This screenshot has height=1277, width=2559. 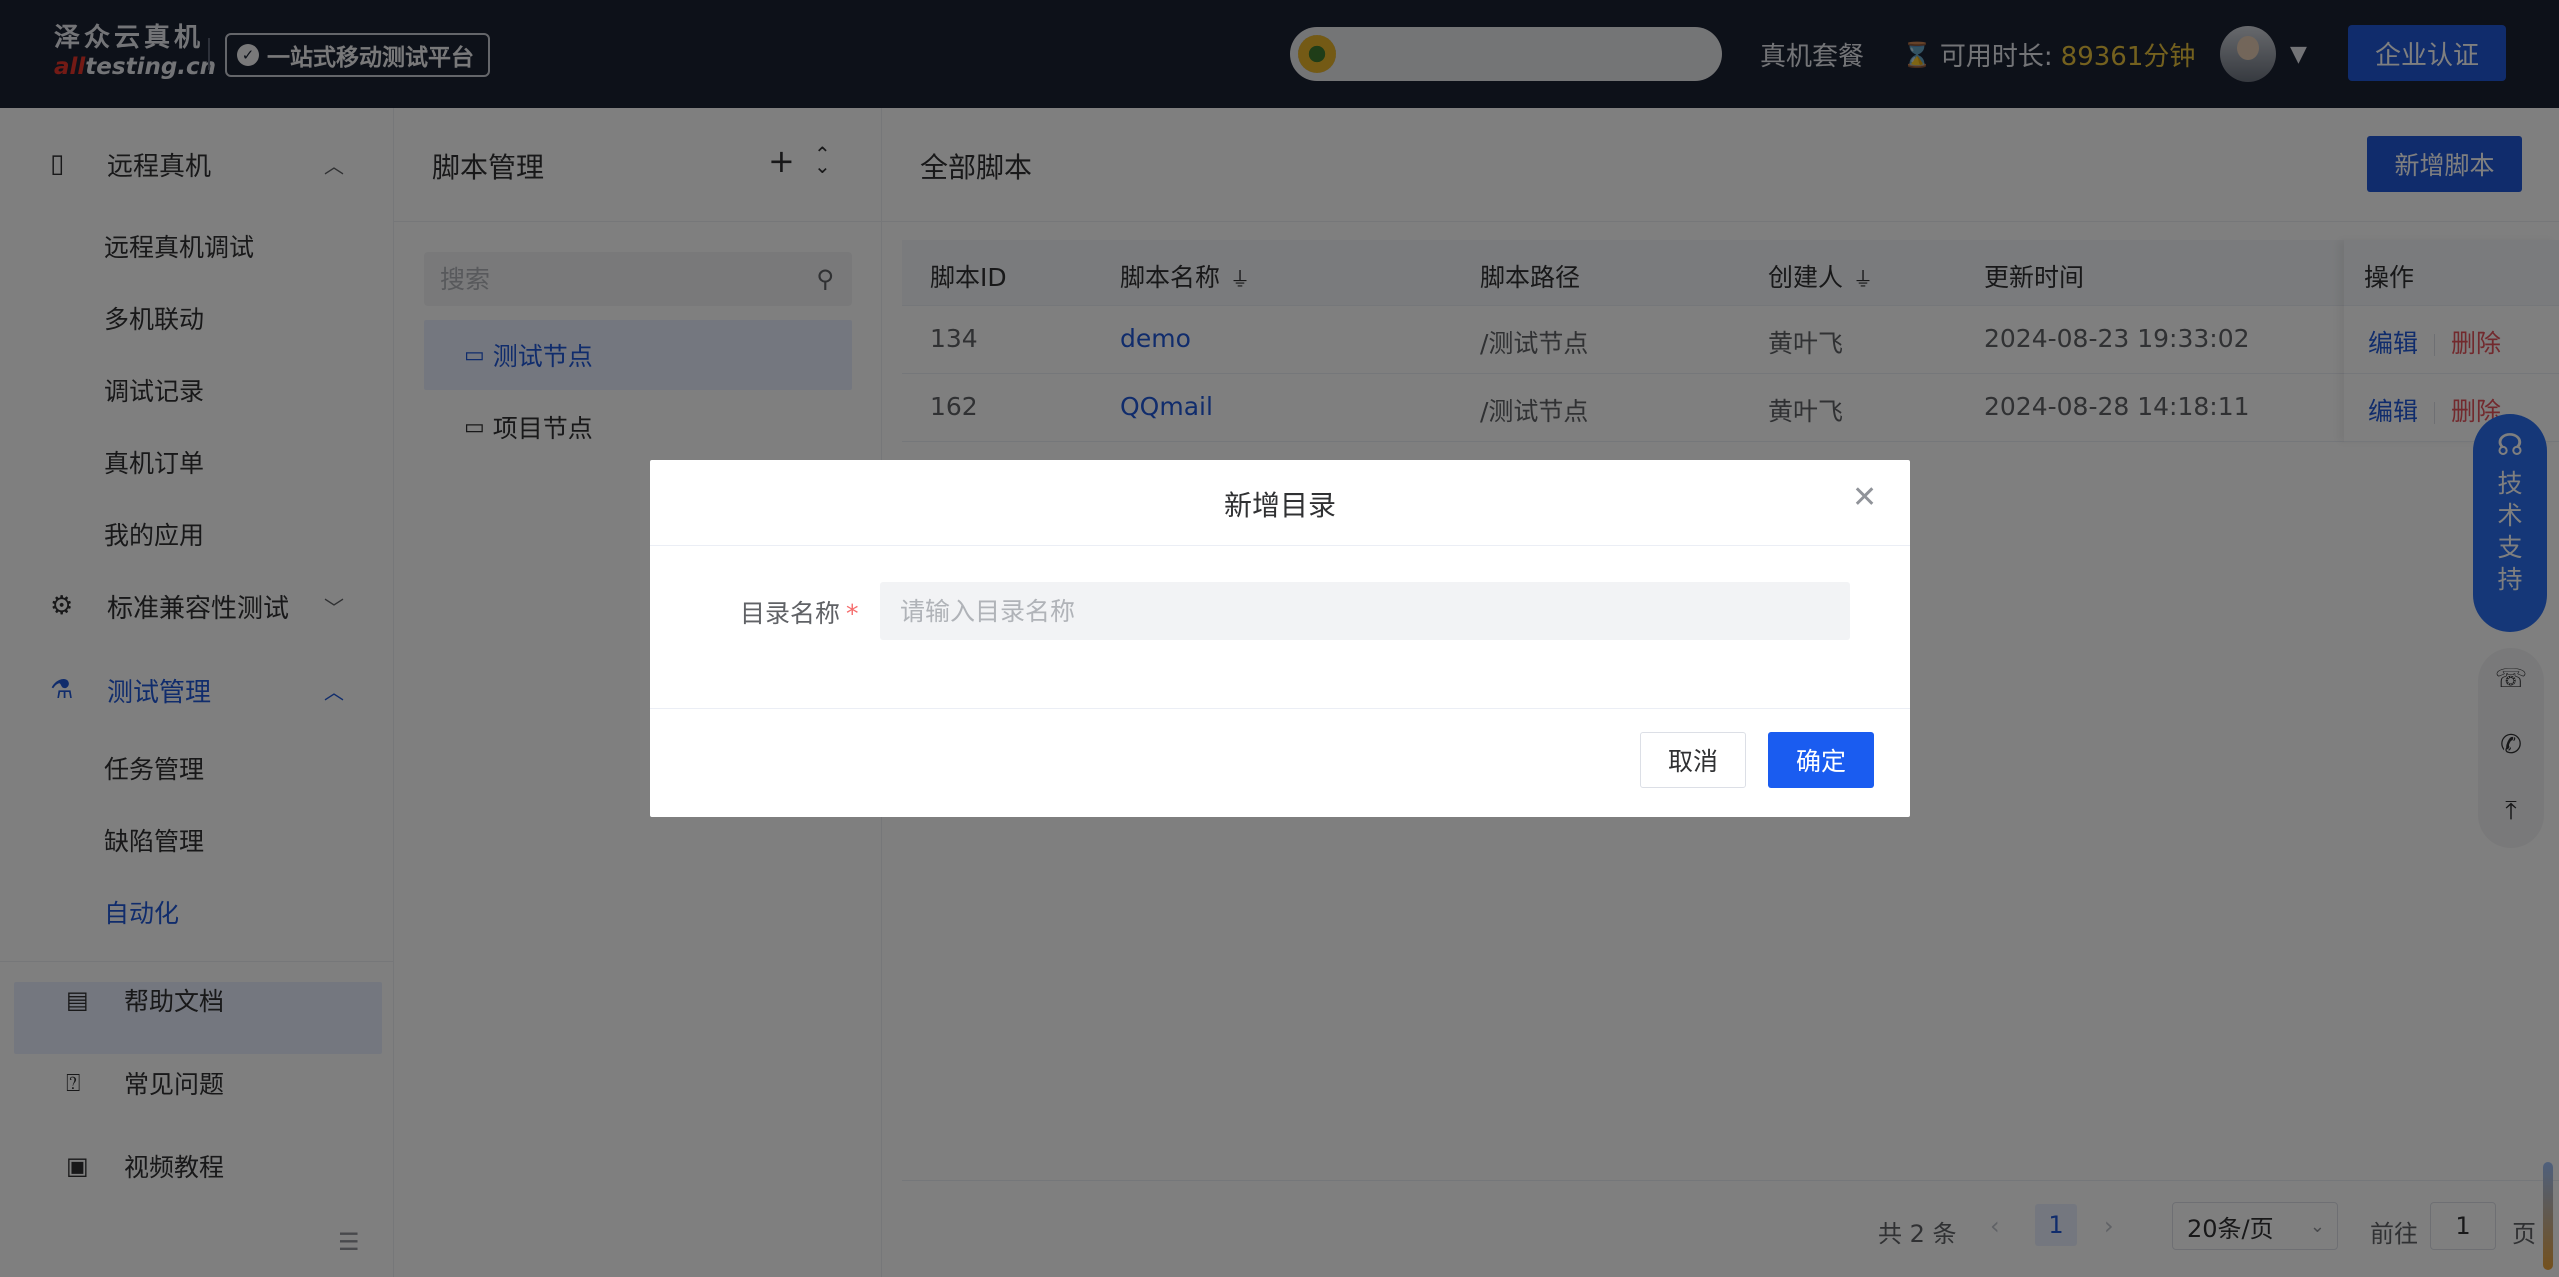 I want to click on directory-name-label: 目录名称 *, so click(x=799, y=612).